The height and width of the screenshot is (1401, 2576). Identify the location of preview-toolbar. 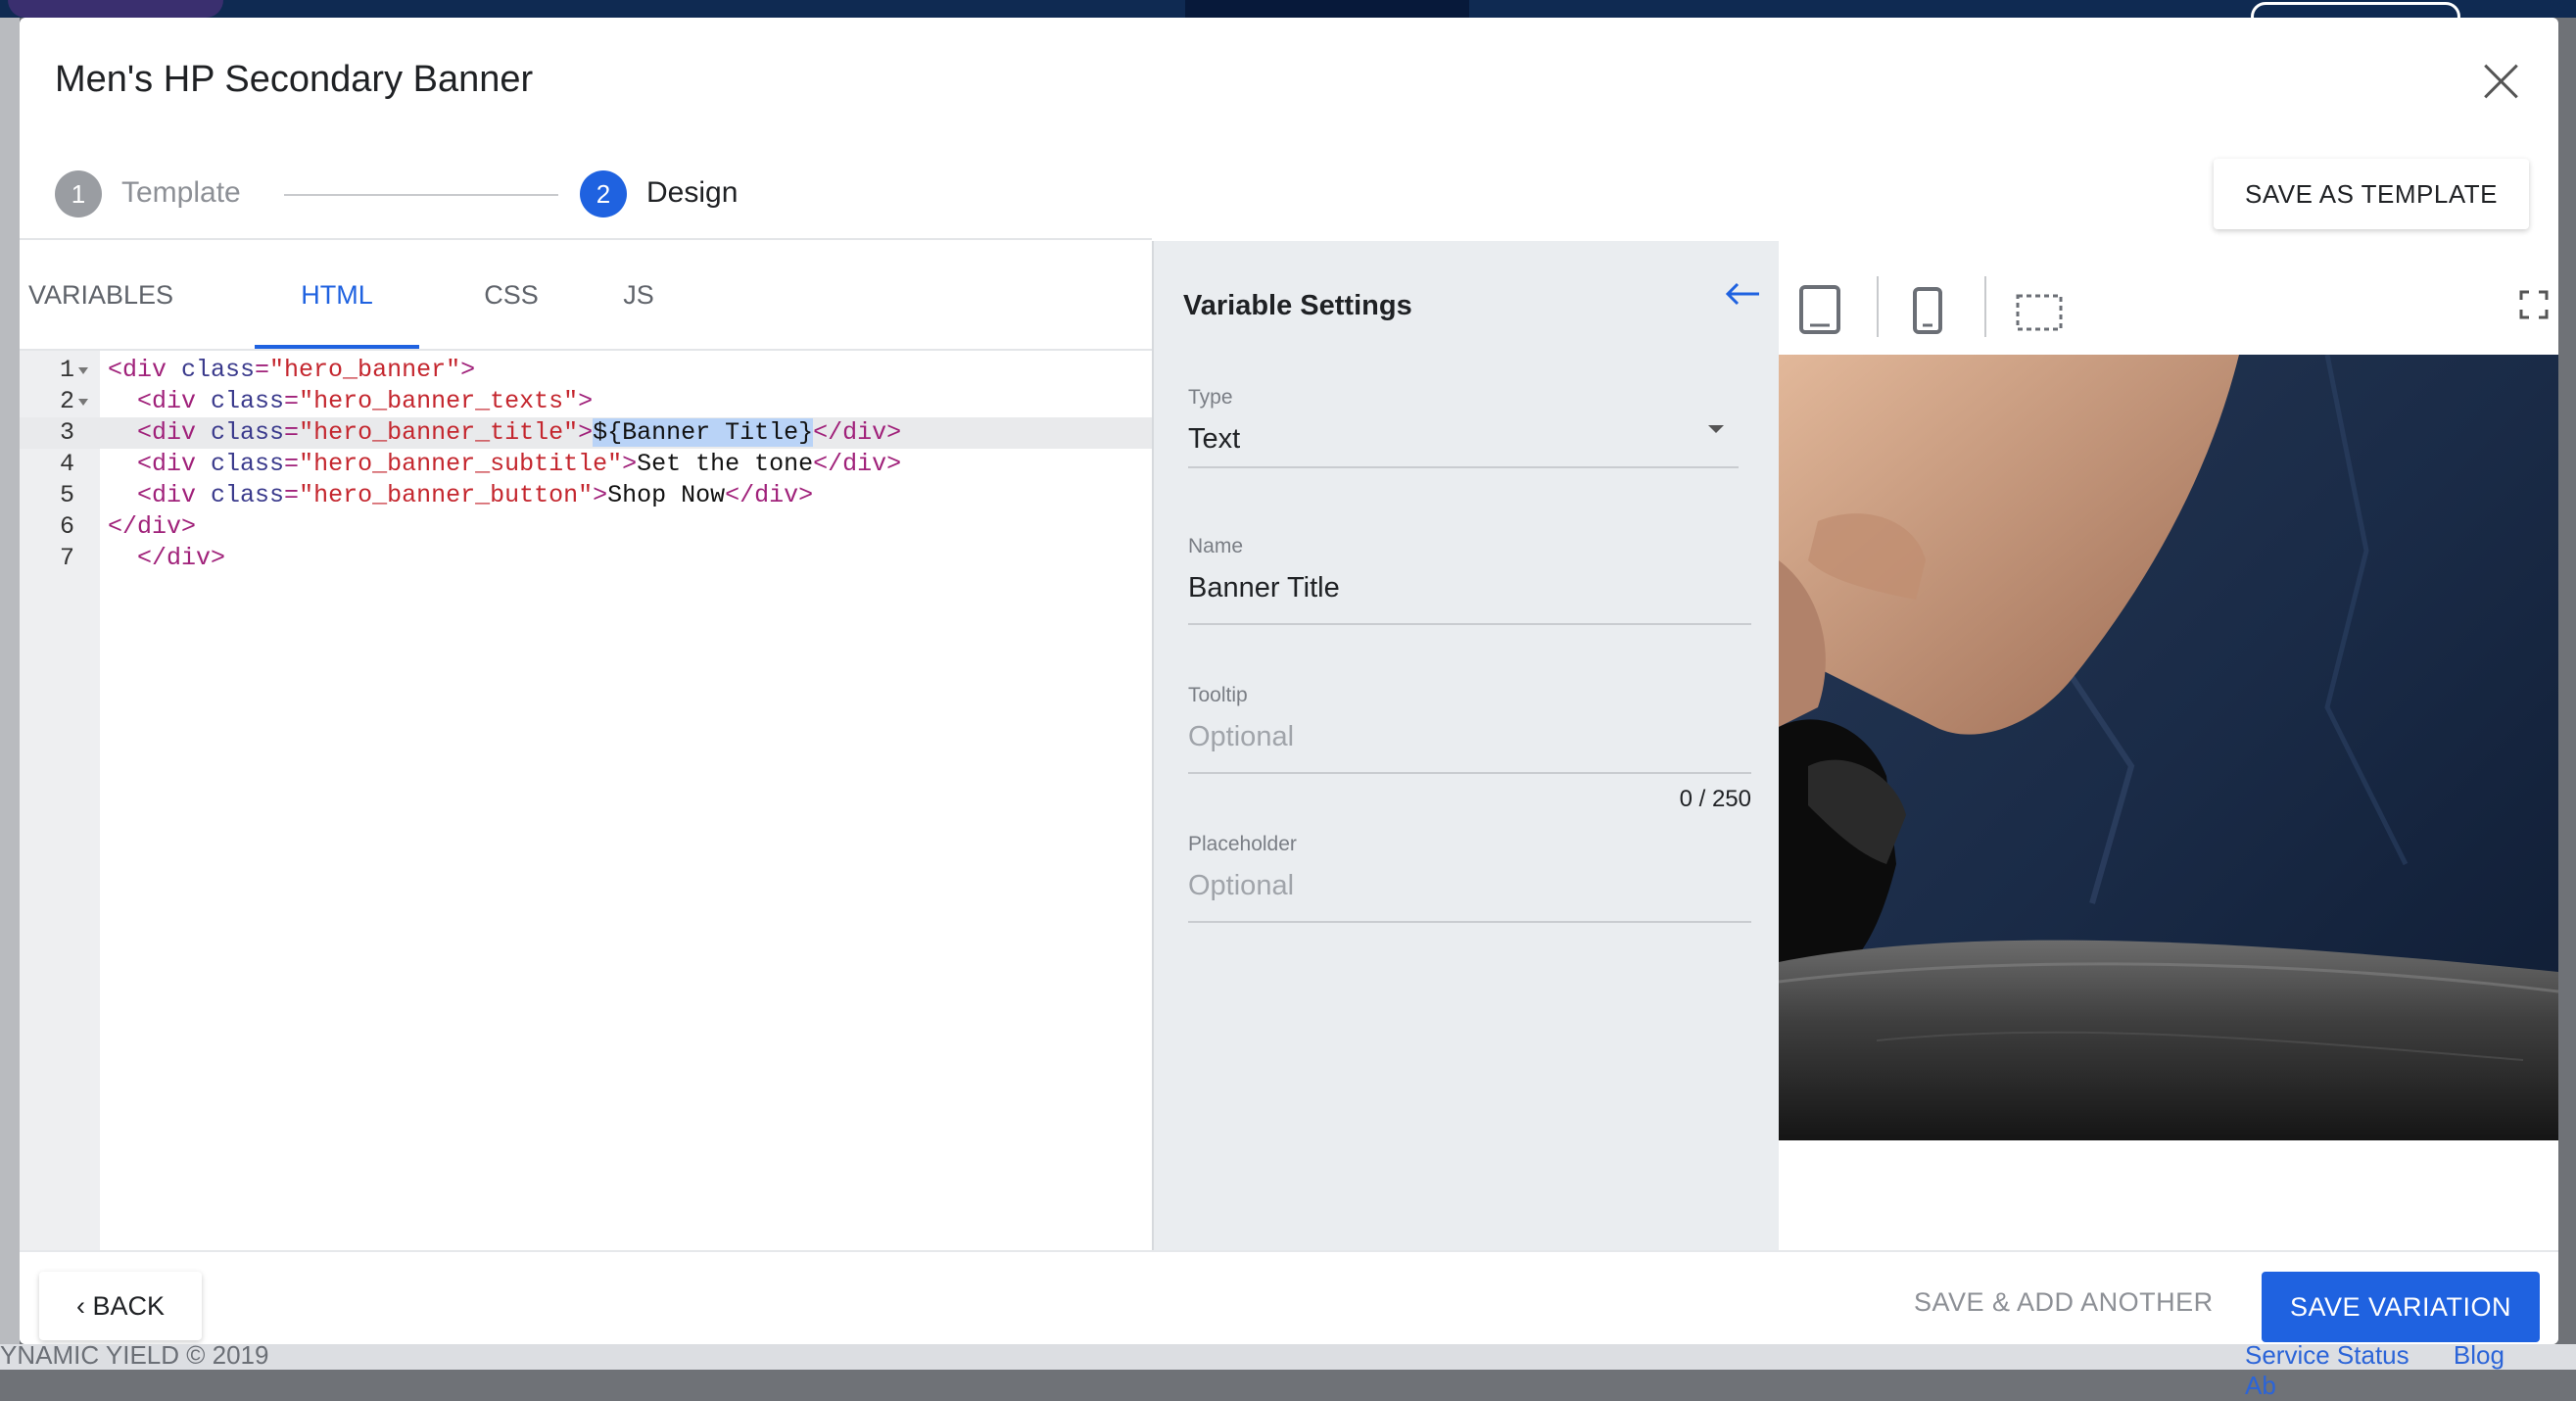
(2169, 298).